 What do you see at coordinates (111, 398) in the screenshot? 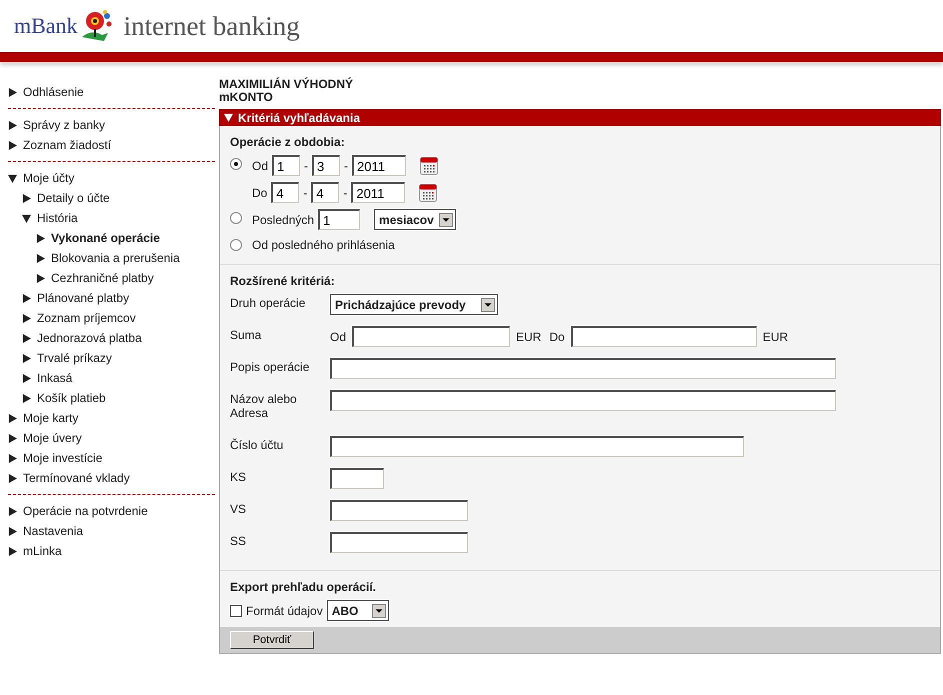
I see `sidebar-item: Košík platieb` at bounding box center [111, 398].